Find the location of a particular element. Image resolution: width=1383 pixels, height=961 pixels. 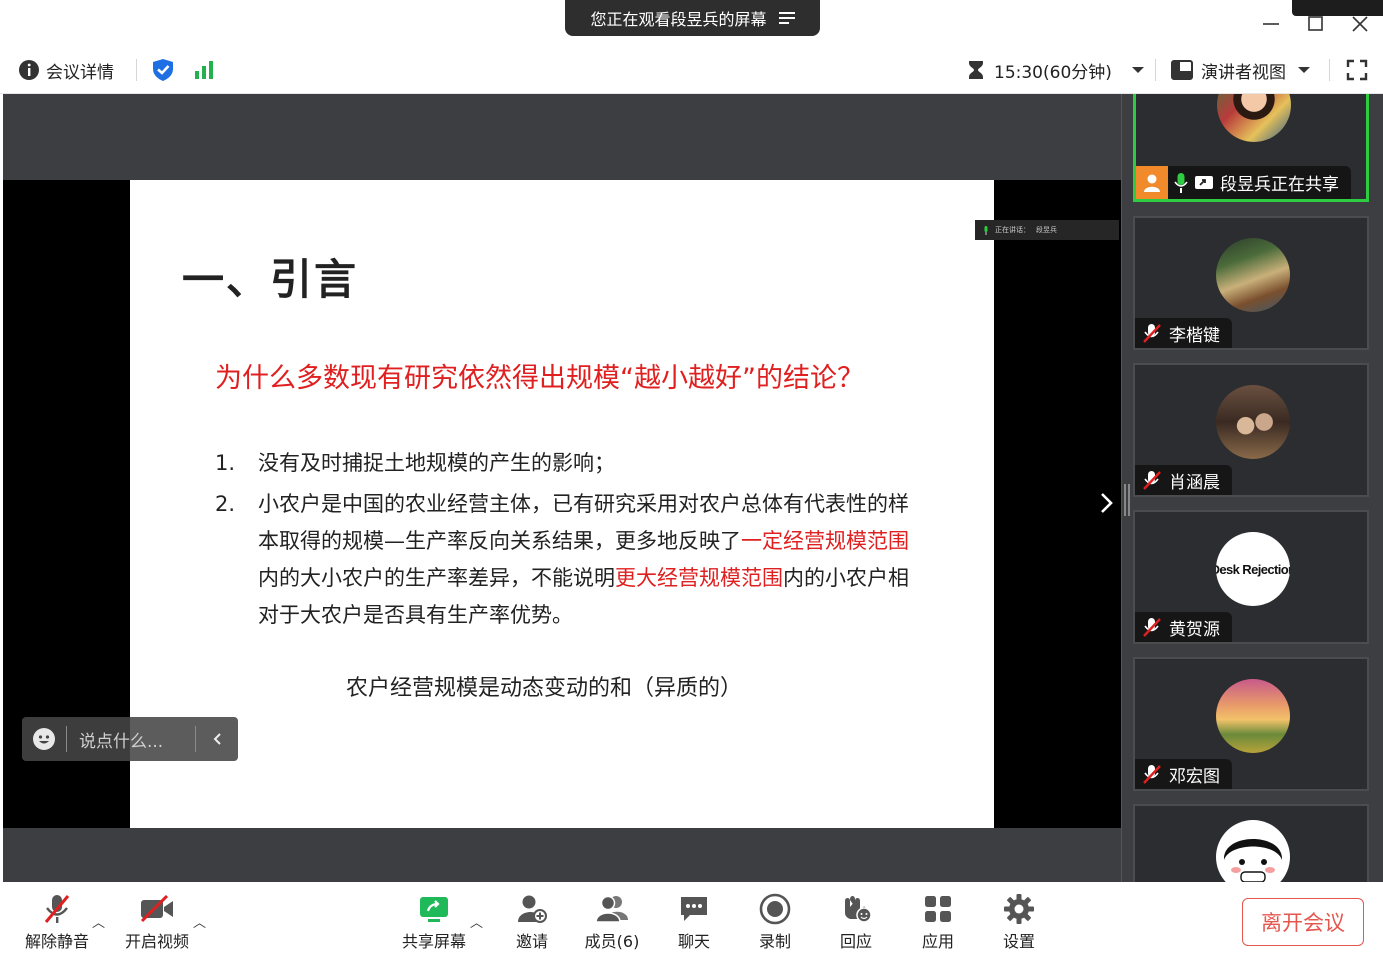

list-number: 2. is located at coordinates (225, 504).